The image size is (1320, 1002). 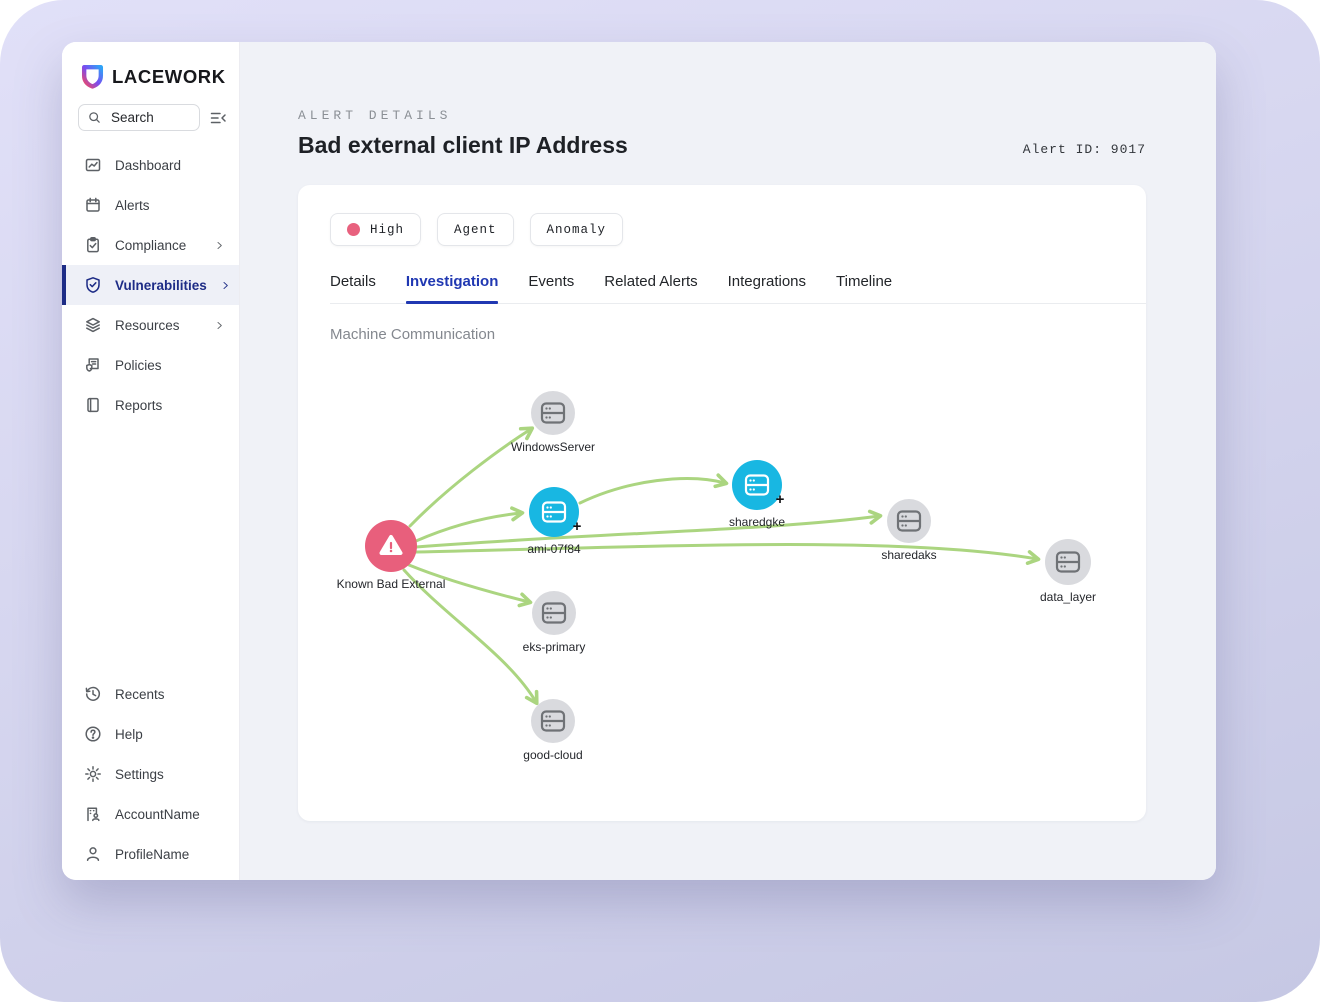 What do you see at coordinates (1084, 149) in the screenshot?
I see `alert-id: Alert ID: 9017` at bounding box center [1084, 149].